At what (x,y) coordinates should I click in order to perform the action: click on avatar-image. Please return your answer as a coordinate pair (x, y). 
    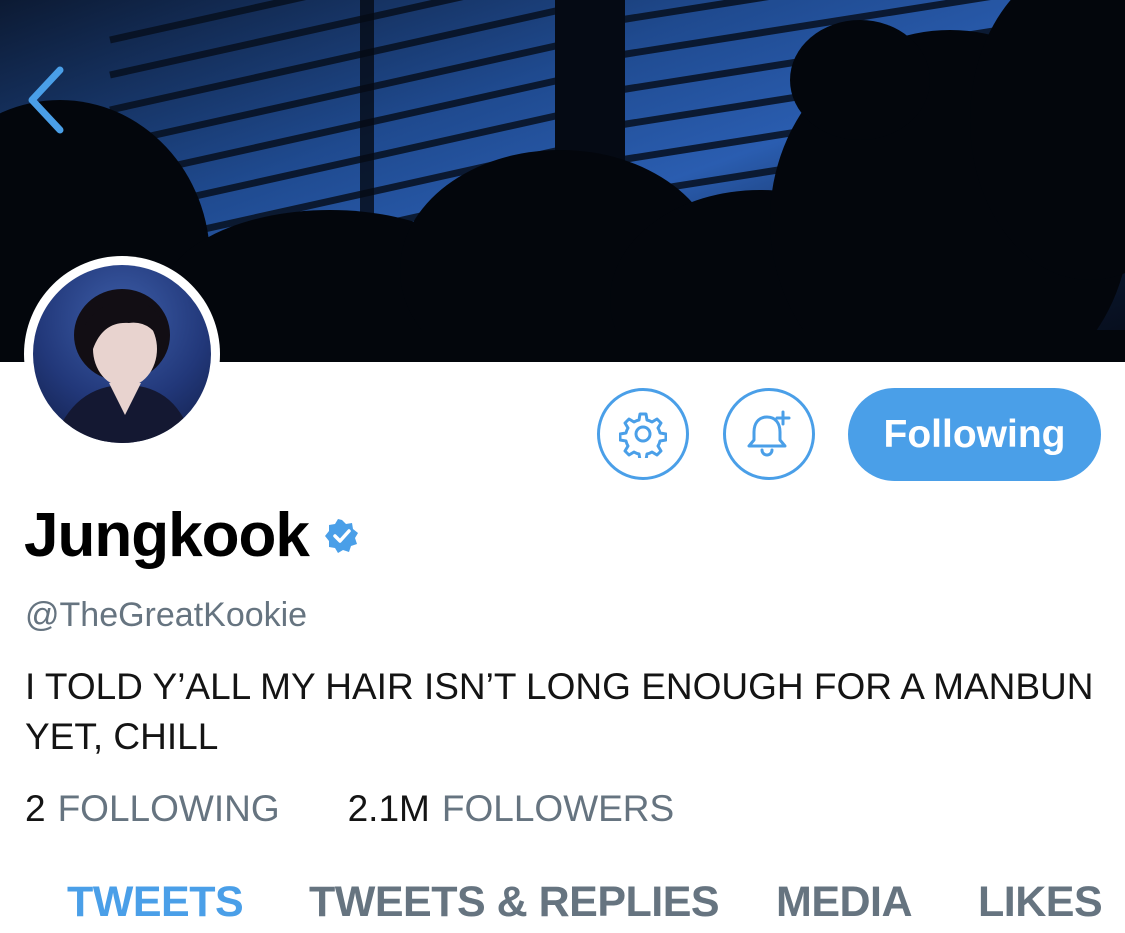
    Looking at the image, I should click on (122, 354).